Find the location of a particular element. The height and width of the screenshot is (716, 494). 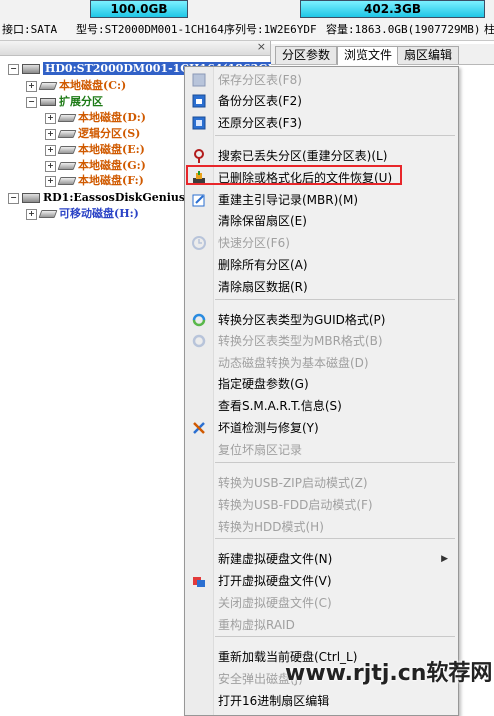

tab-browse-files: 浏览文件 is located at coordinates (368, 55).